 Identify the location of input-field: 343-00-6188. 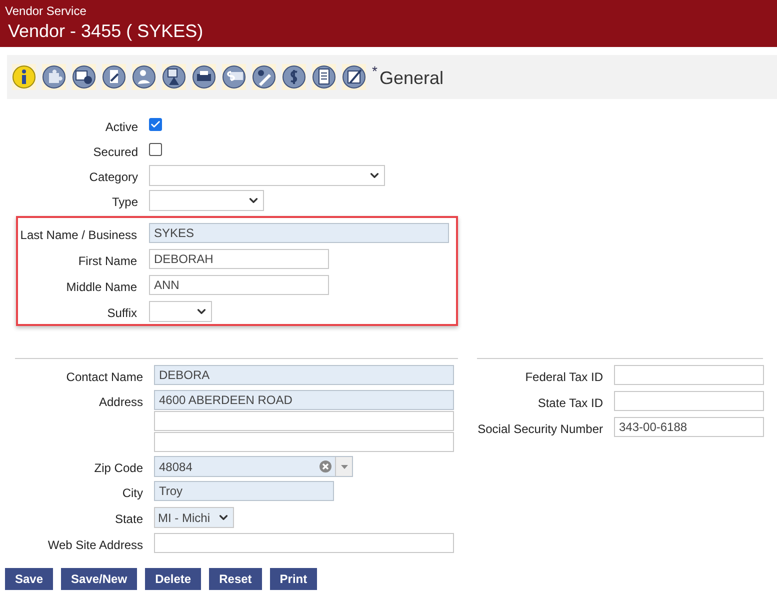
(689, 427).